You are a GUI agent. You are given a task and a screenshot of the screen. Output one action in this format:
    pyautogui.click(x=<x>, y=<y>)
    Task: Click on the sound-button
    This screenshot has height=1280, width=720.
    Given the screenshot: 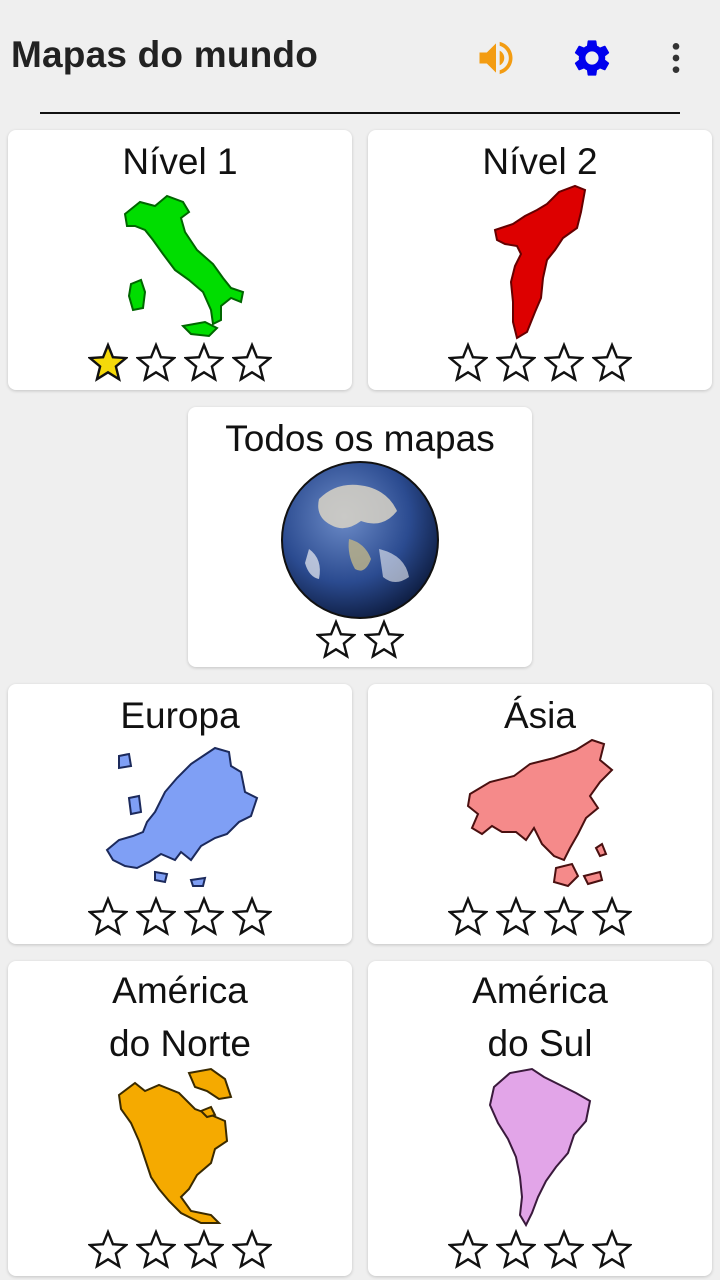 What is the action you would take?
    pyautogui.click(x=496, y=58)
    